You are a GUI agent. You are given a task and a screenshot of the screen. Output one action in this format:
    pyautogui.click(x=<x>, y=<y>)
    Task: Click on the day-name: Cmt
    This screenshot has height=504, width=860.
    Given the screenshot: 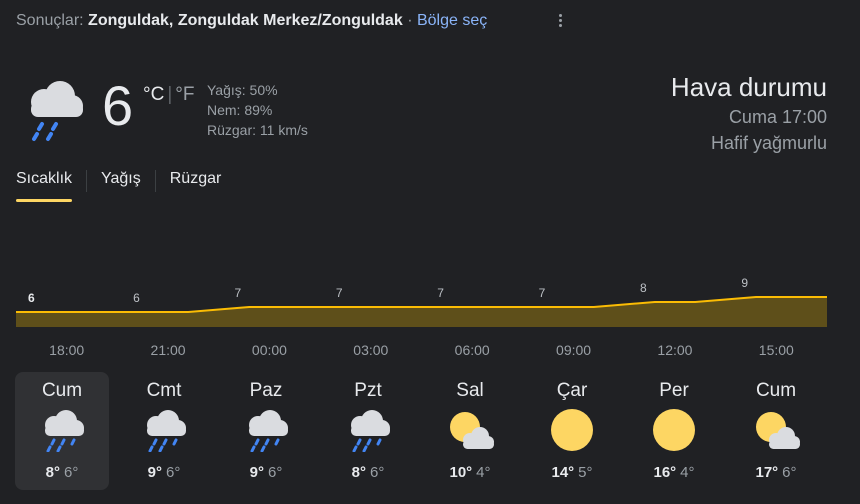 What is the action you would take?
    pyautogui.click(x=164, y=390)
    